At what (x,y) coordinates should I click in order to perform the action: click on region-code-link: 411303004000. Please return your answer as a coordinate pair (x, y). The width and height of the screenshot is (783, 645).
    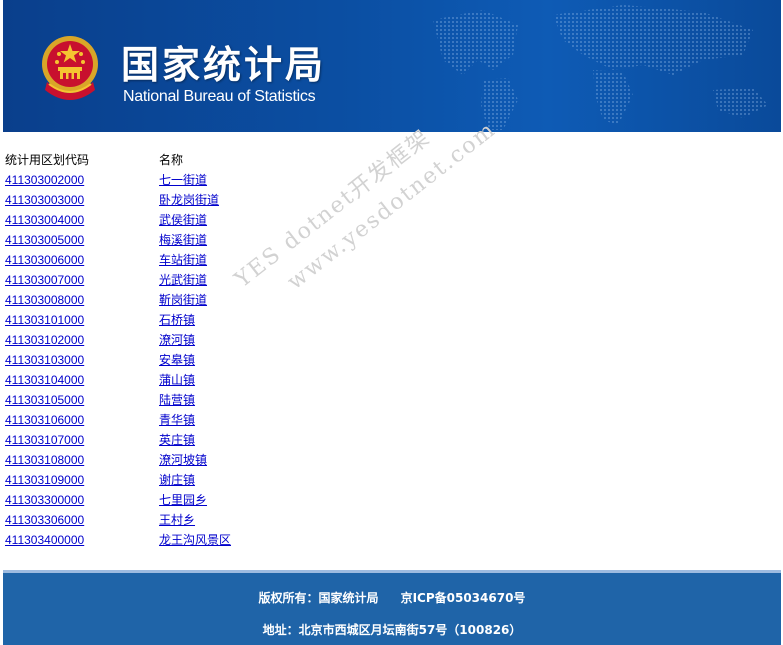
    Looking at the image, I should click on (44, 220).